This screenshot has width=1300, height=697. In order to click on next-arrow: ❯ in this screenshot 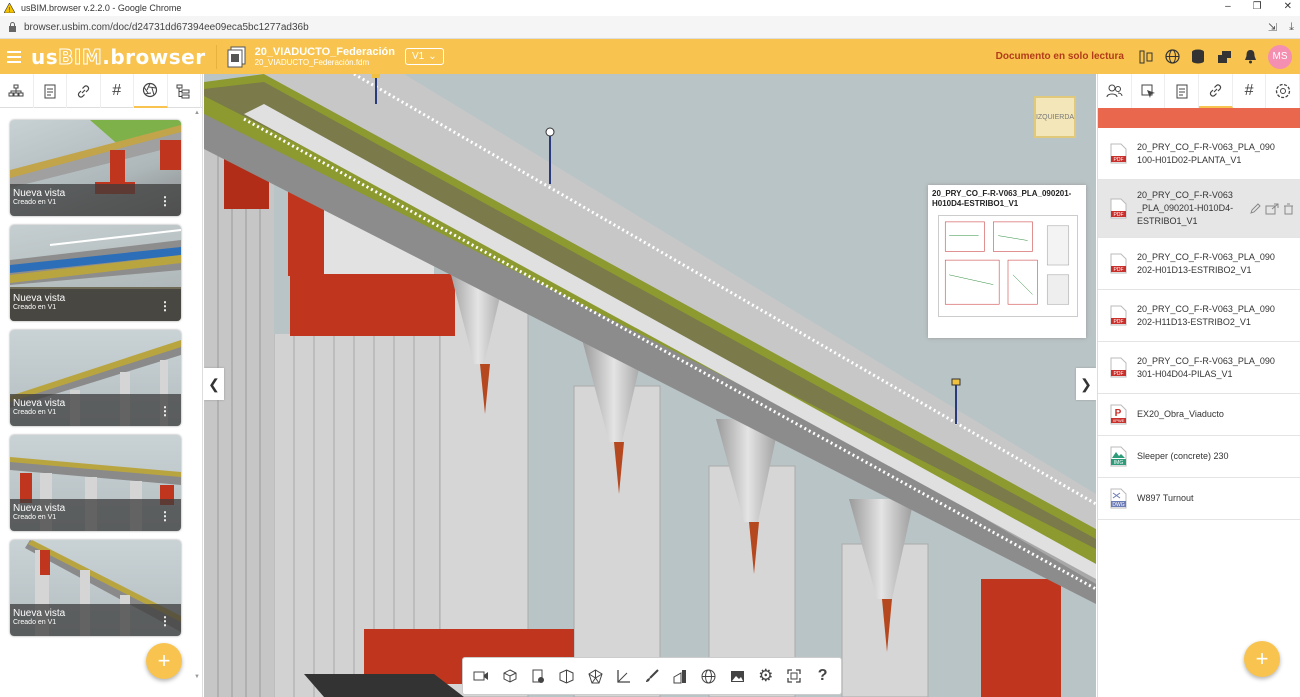, I will do `click(1086, 384)`.